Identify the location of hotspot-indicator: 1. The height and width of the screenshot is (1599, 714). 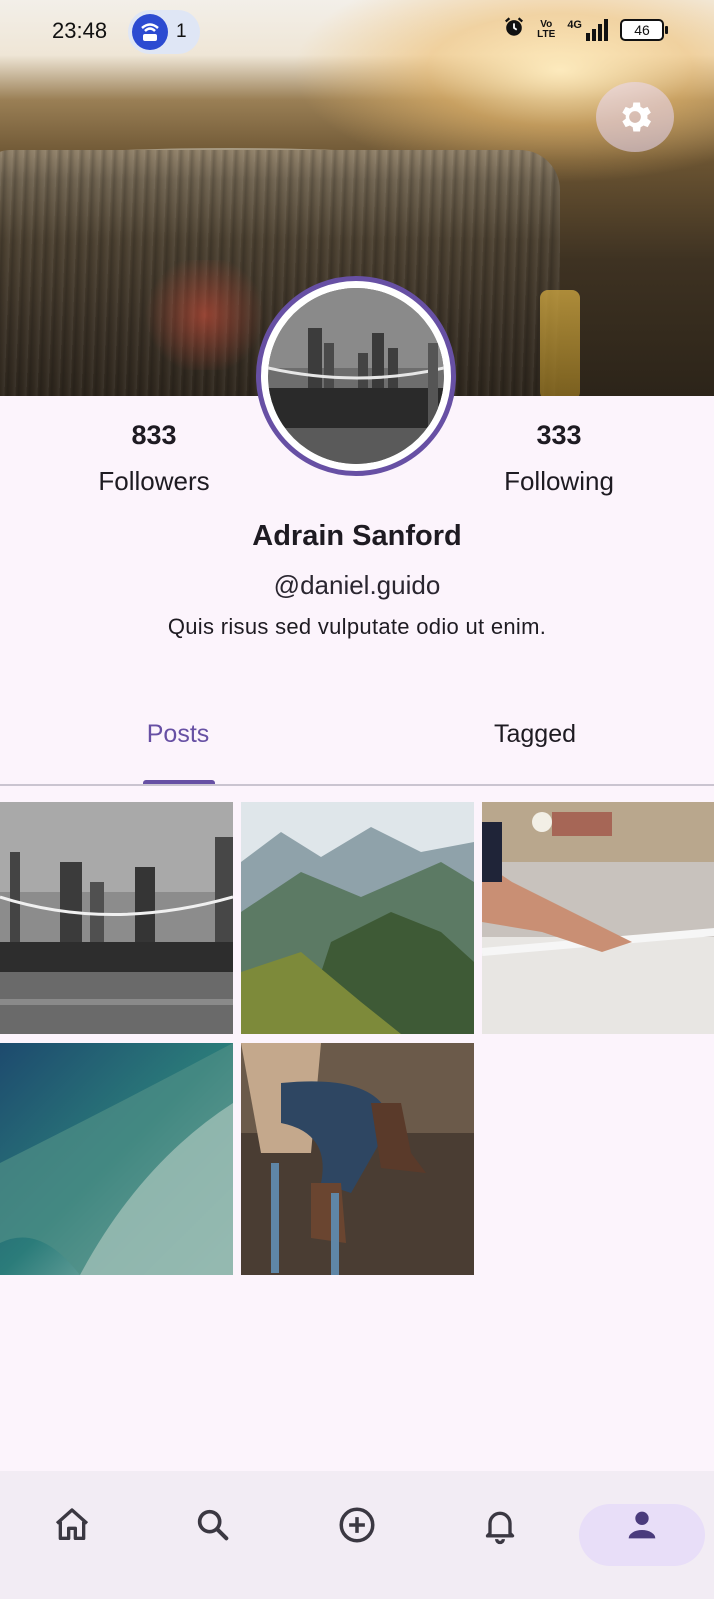
(164, 32).